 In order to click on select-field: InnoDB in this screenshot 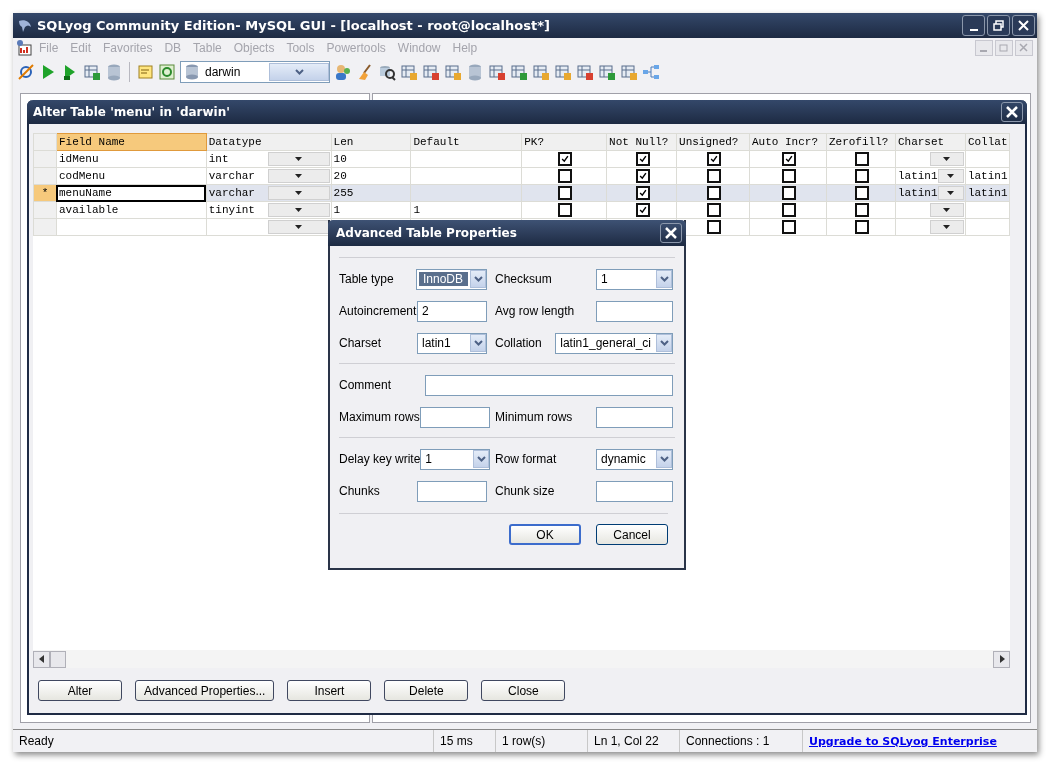, I will do `click(451, 279)`.